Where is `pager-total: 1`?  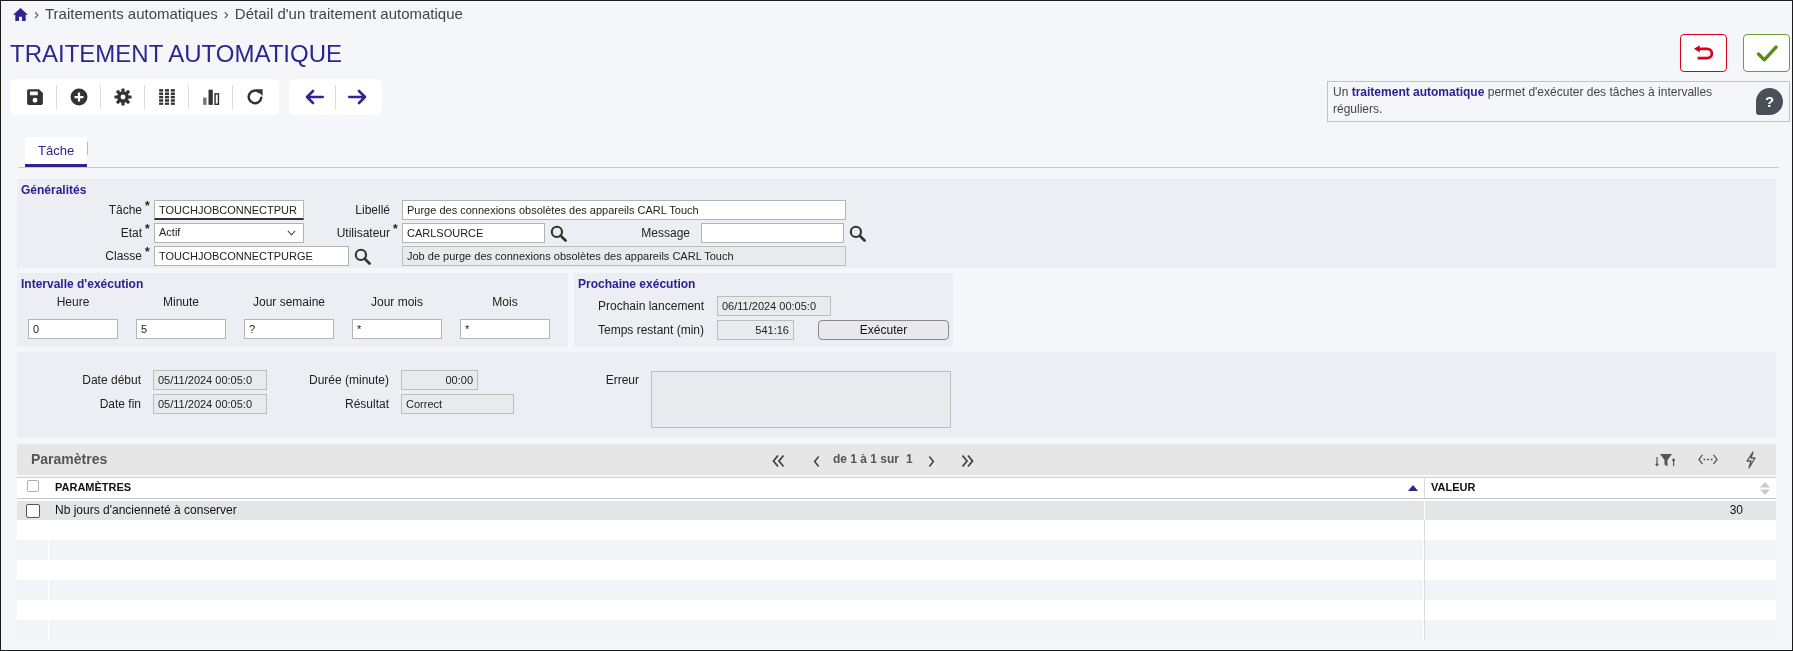 pager-total: 1 is located at coordinates (909, 459).